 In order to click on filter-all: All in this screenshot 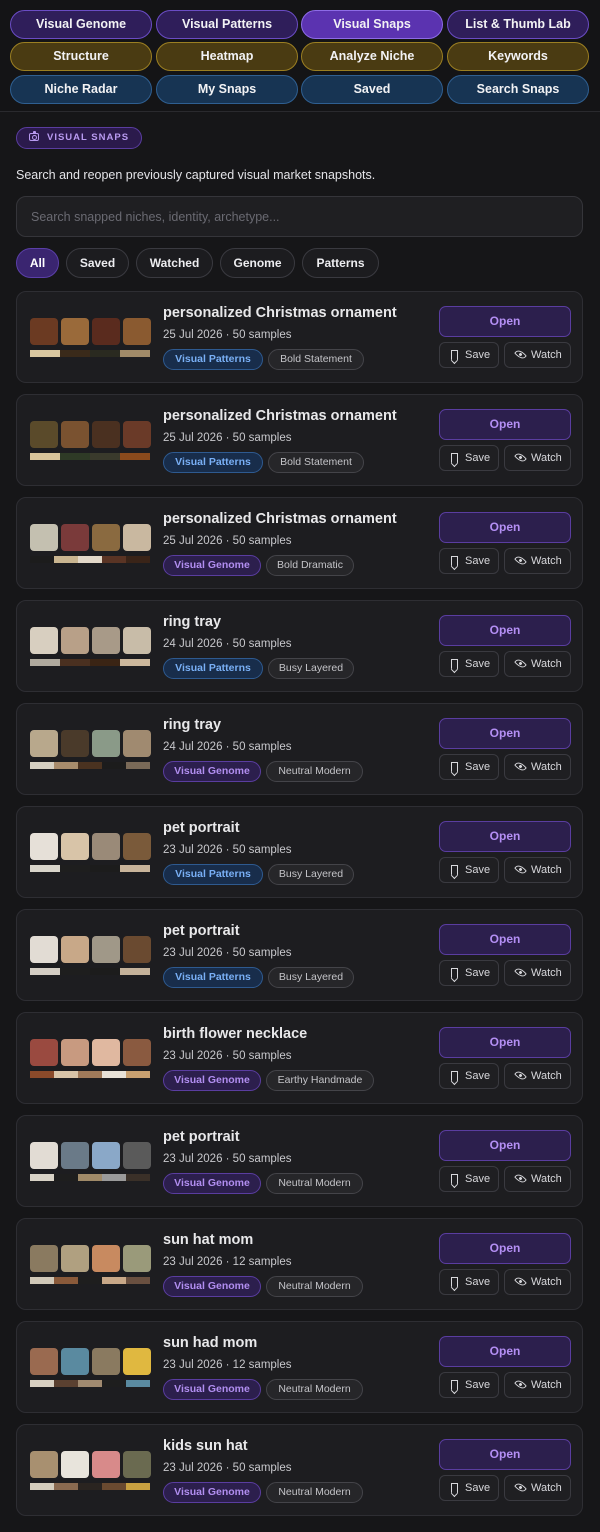, I will do `click(37, 263)`.